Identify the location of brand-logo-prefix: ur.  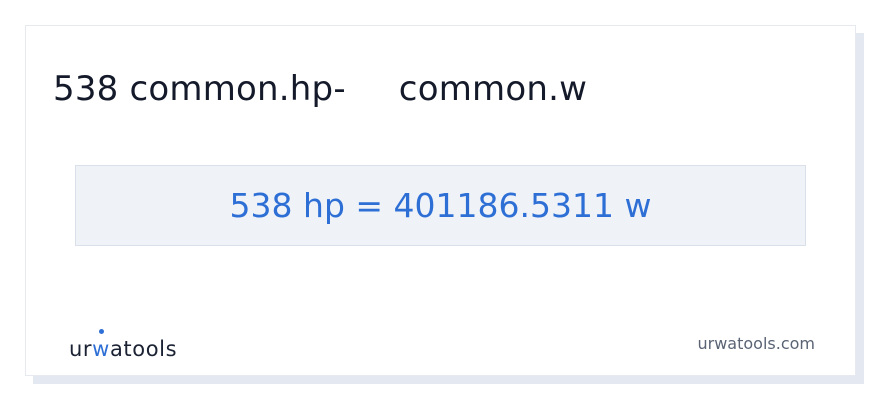
(81, 349).